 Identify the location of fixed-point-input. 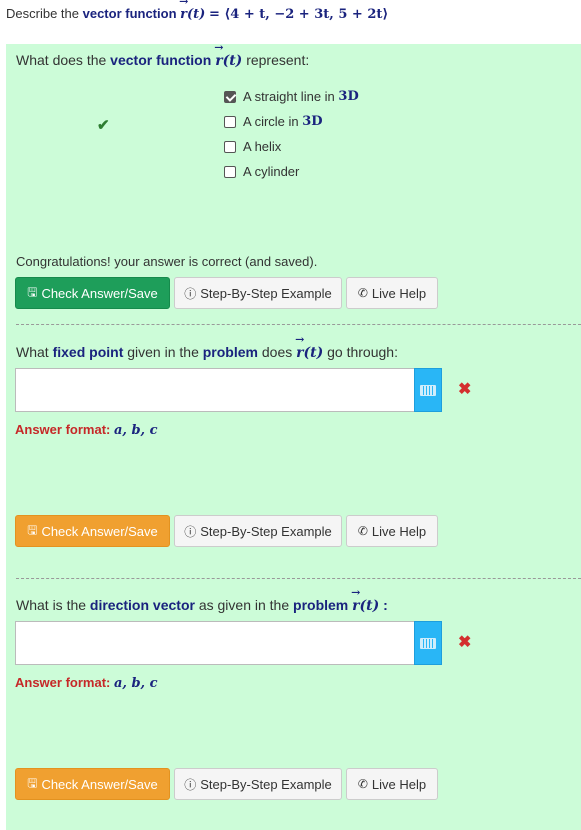
(215, 390).